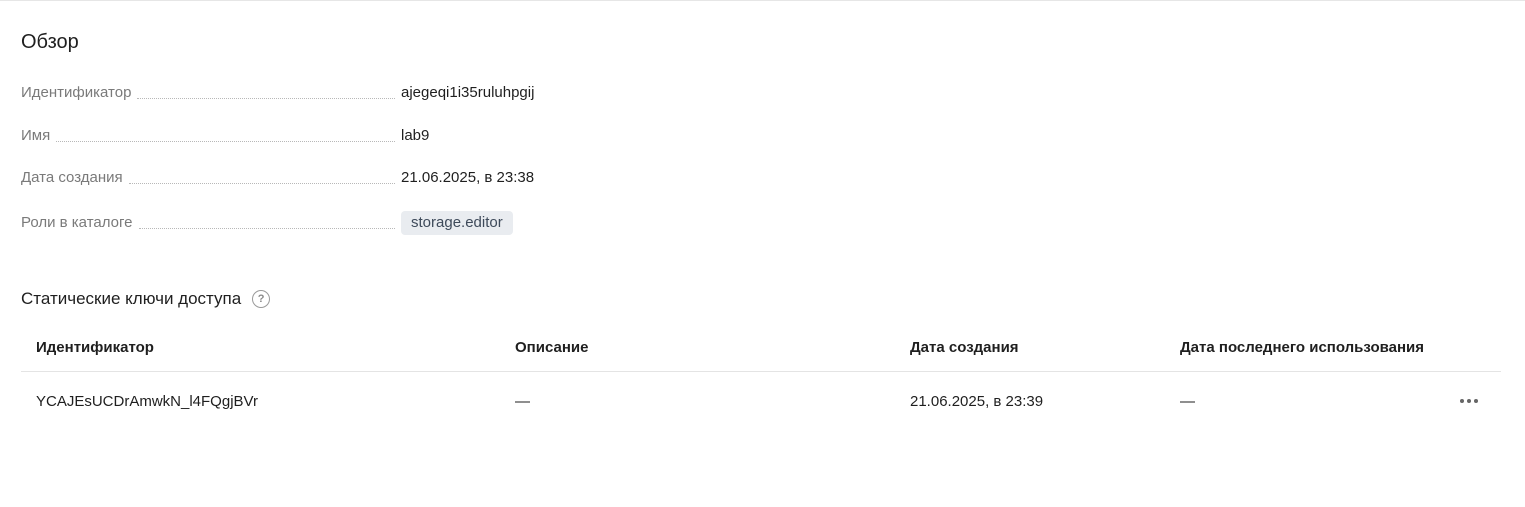 This screenshot has width=1525, height=507. Describe the element at coordinates (321, 136) in the screenshot. I see `field-name: Имя lab9` at that location.